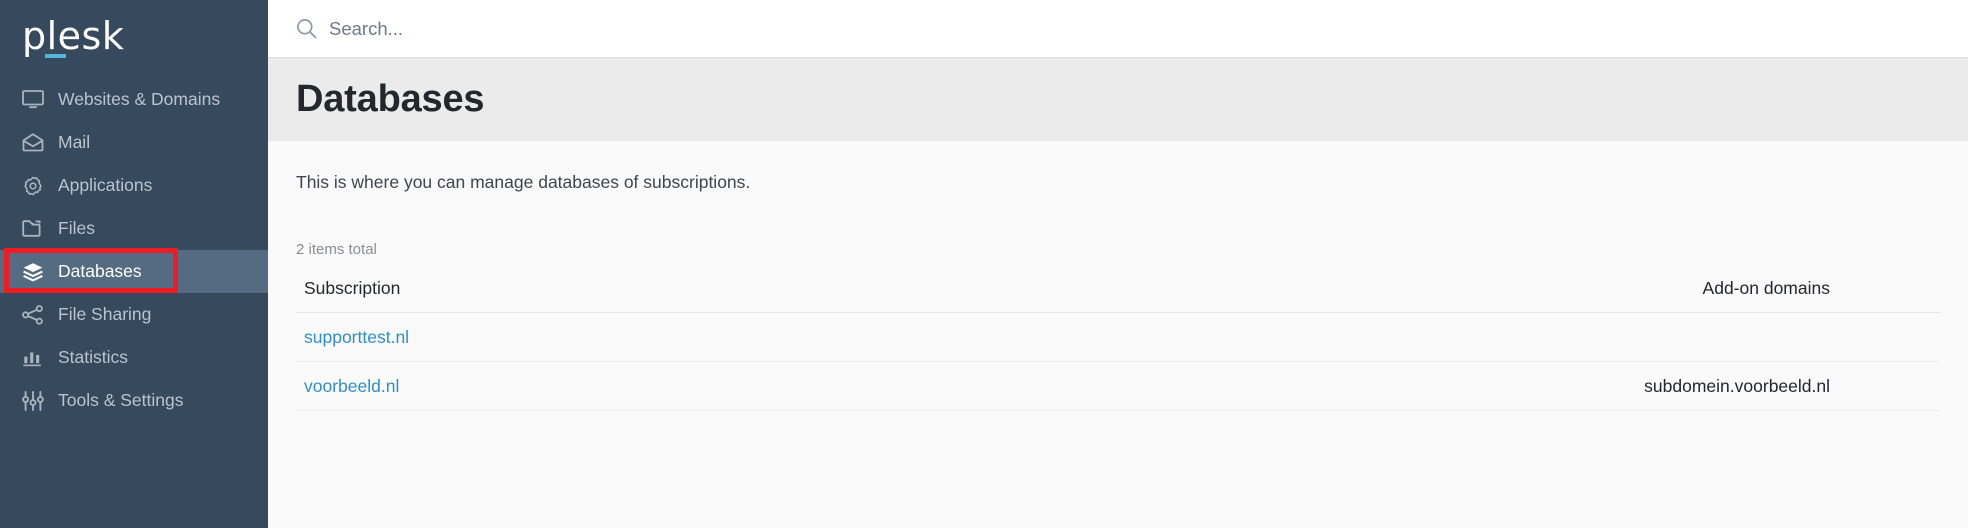 The height and width of the screenshot is (528, 1968). What do you see at coordinates (105, 185) in the screenshot?
I see `sidebar-item-label: Applications` at bounding box center [105, 185].